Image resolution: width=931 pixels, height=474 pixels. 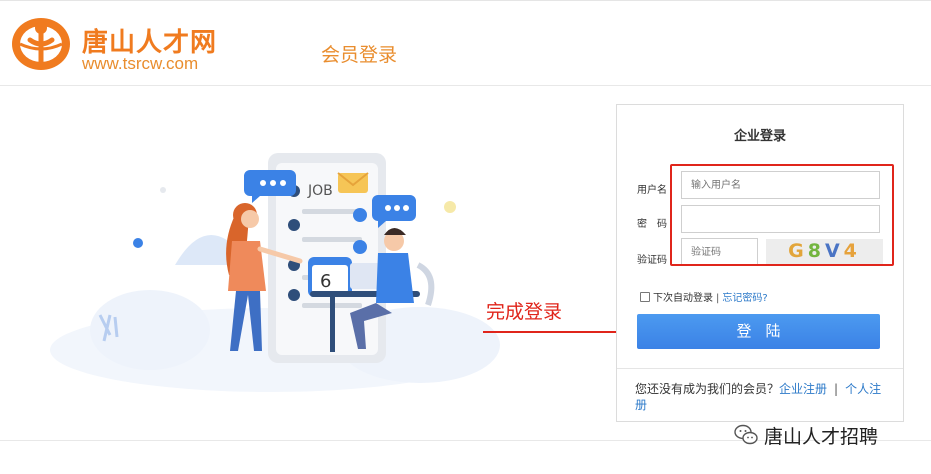 I want to click on watermark-text: 唐山人才招聘, so click(x=821, y=437).